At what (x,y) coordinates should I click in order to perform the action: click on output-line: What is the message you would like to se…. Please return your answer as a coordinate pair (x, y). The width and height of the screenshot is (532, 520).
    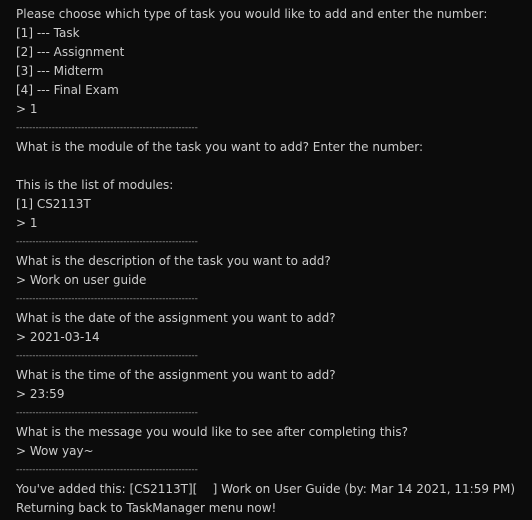
    Looking at the image, I should click on (212, 432).